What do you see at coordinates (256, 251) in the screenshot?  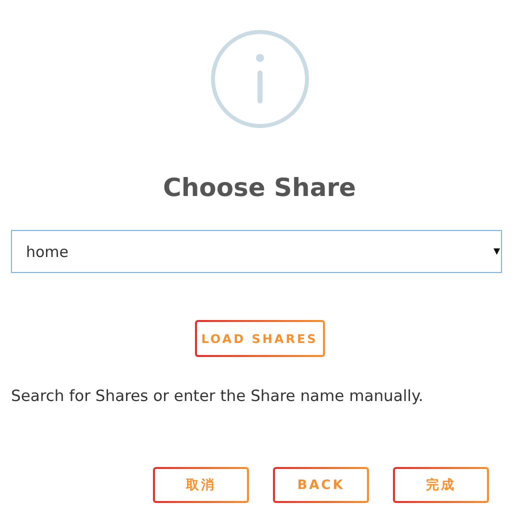 I see `share-dropdown: home ▾` at bounding box center [256, 251].